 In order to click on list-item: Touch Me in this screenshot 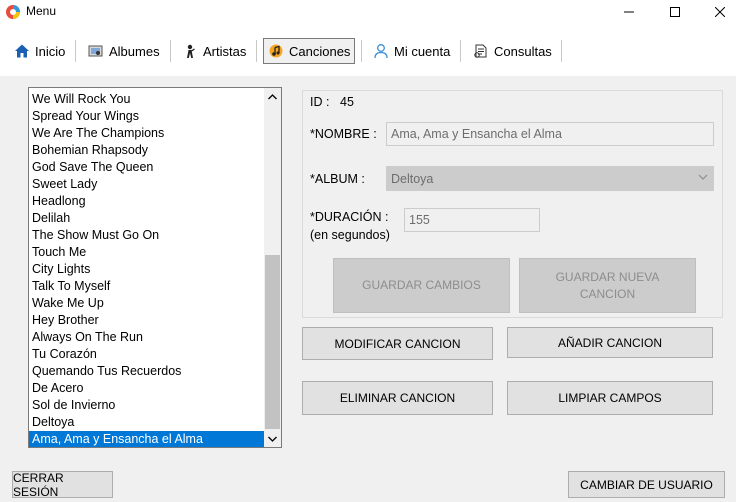, I will do `click(146, 252)`.